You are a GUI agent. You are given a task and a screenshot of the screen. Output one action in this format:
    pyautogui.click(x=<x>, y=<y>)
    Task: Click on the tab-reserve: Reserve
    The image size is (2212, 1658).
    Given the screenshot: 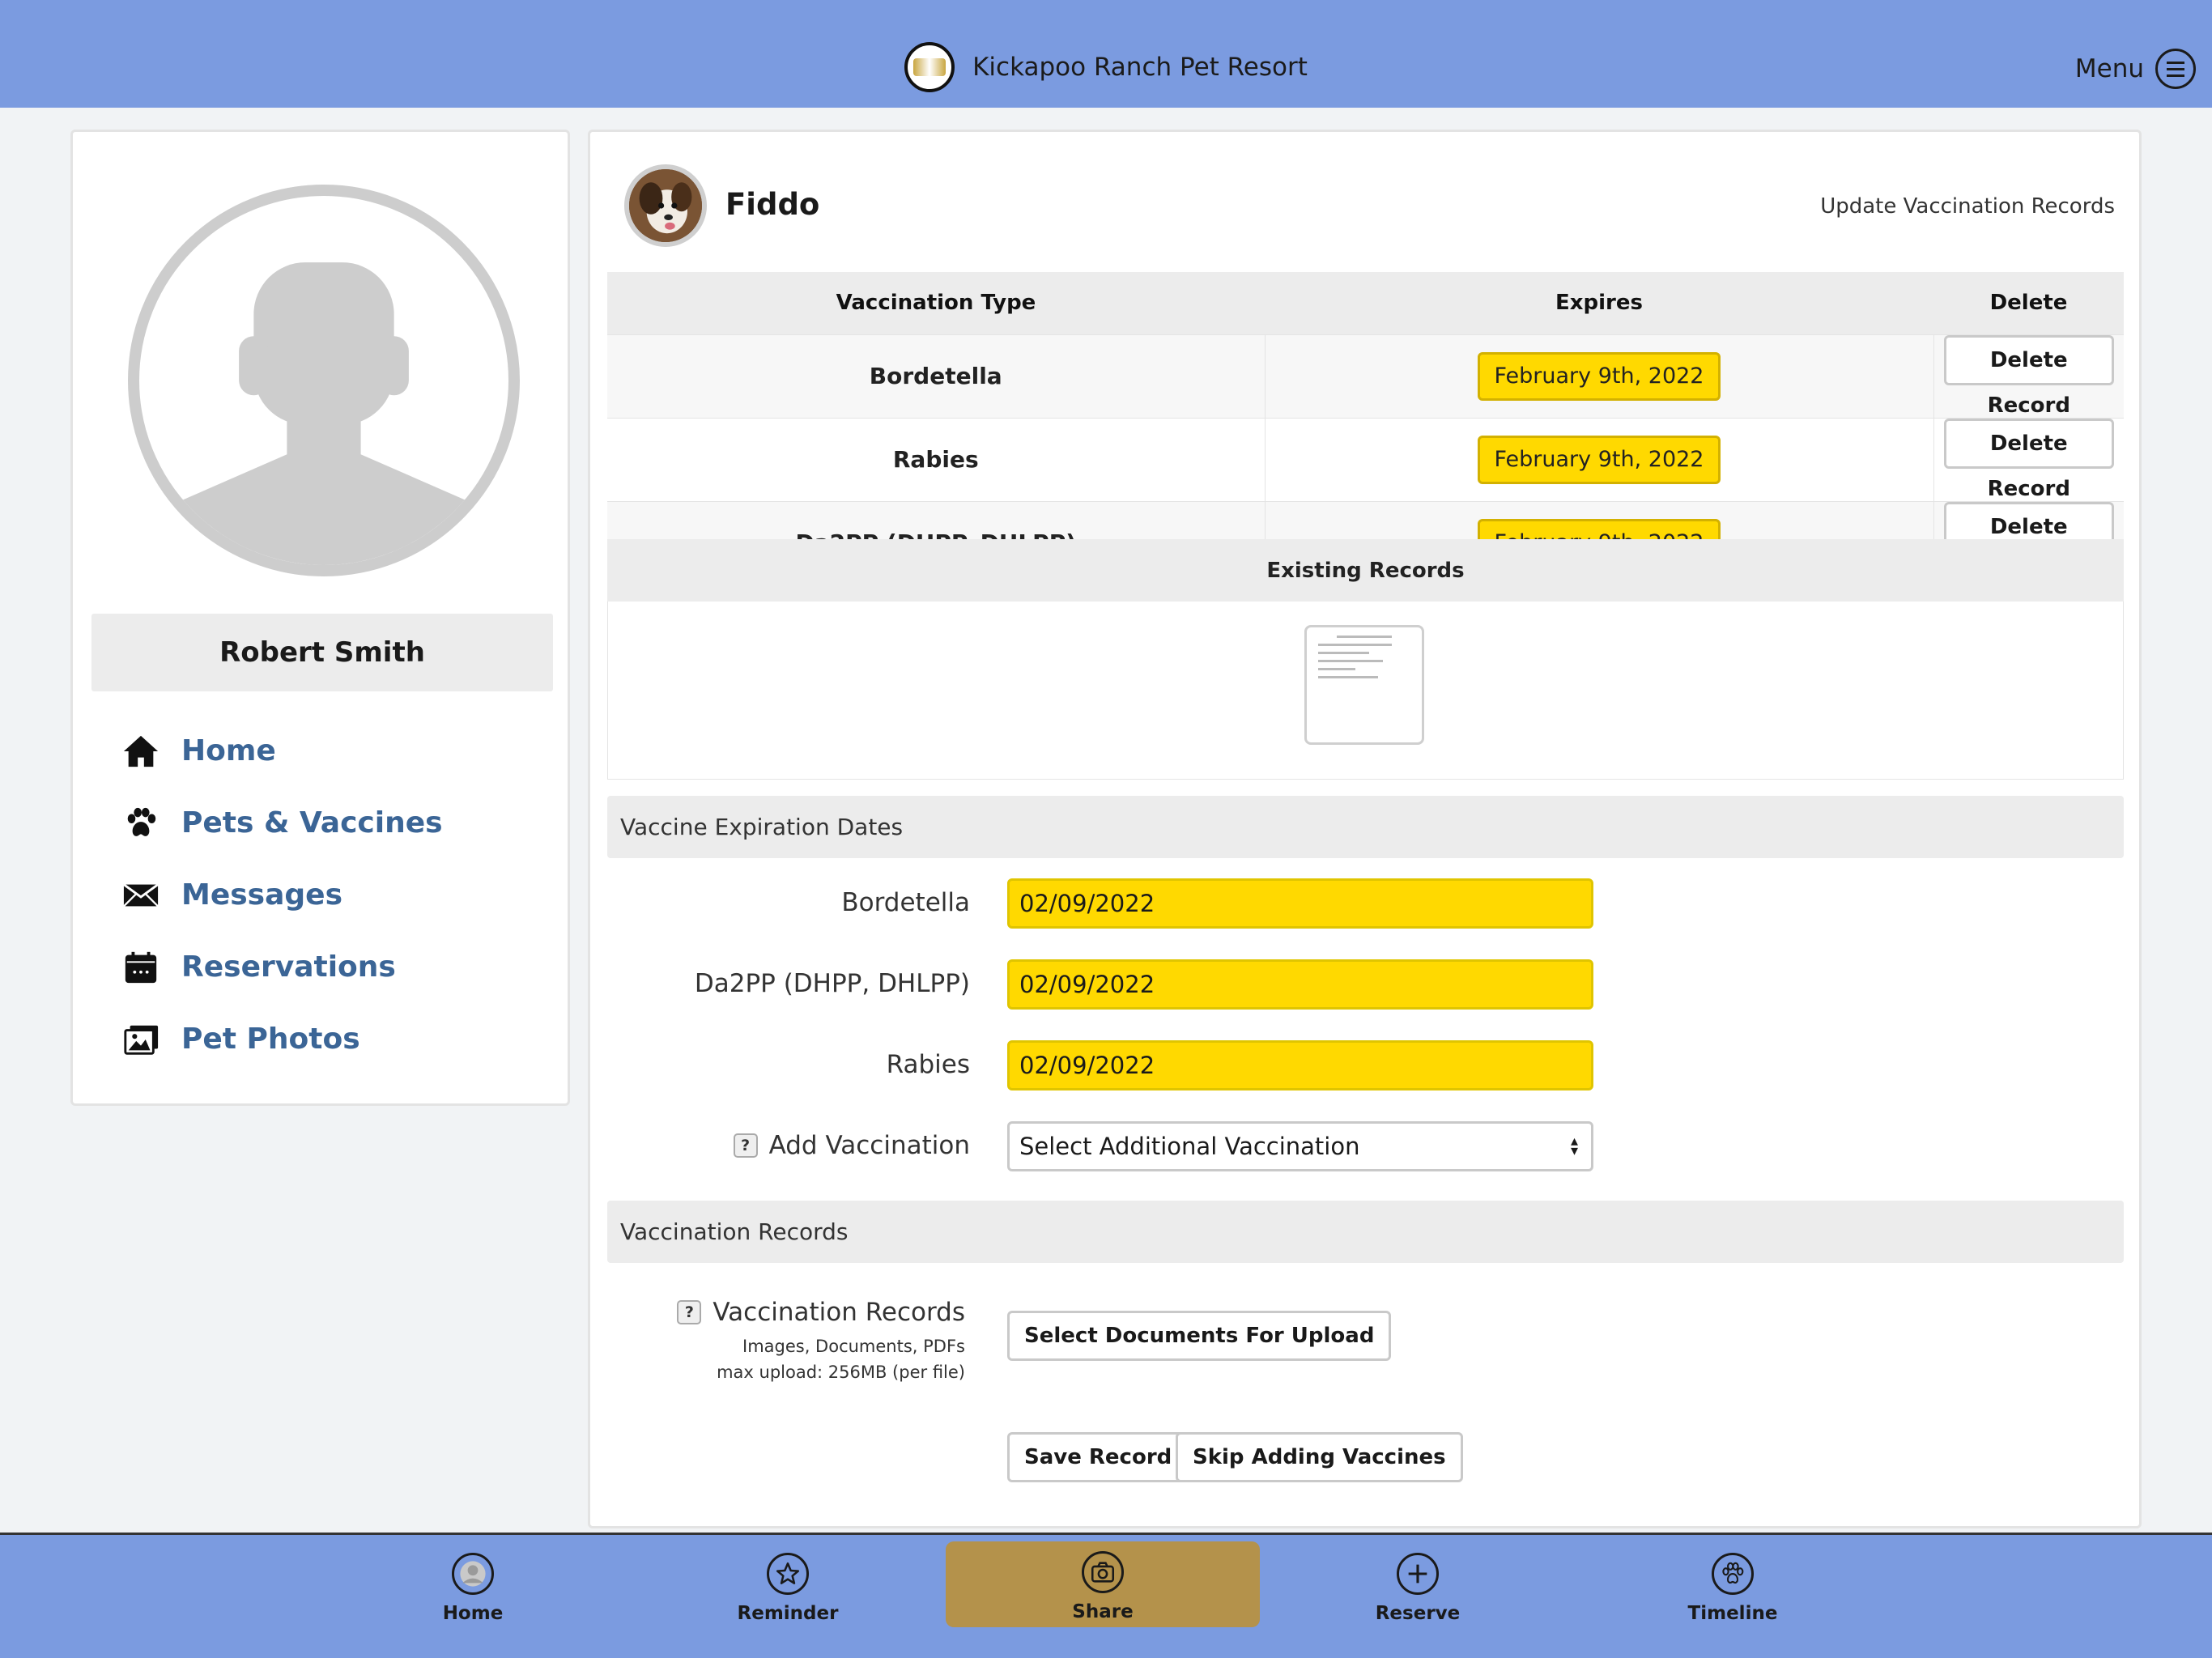 What is the action you would take?
    pyautogui.click(x=1418, y=1595)
    